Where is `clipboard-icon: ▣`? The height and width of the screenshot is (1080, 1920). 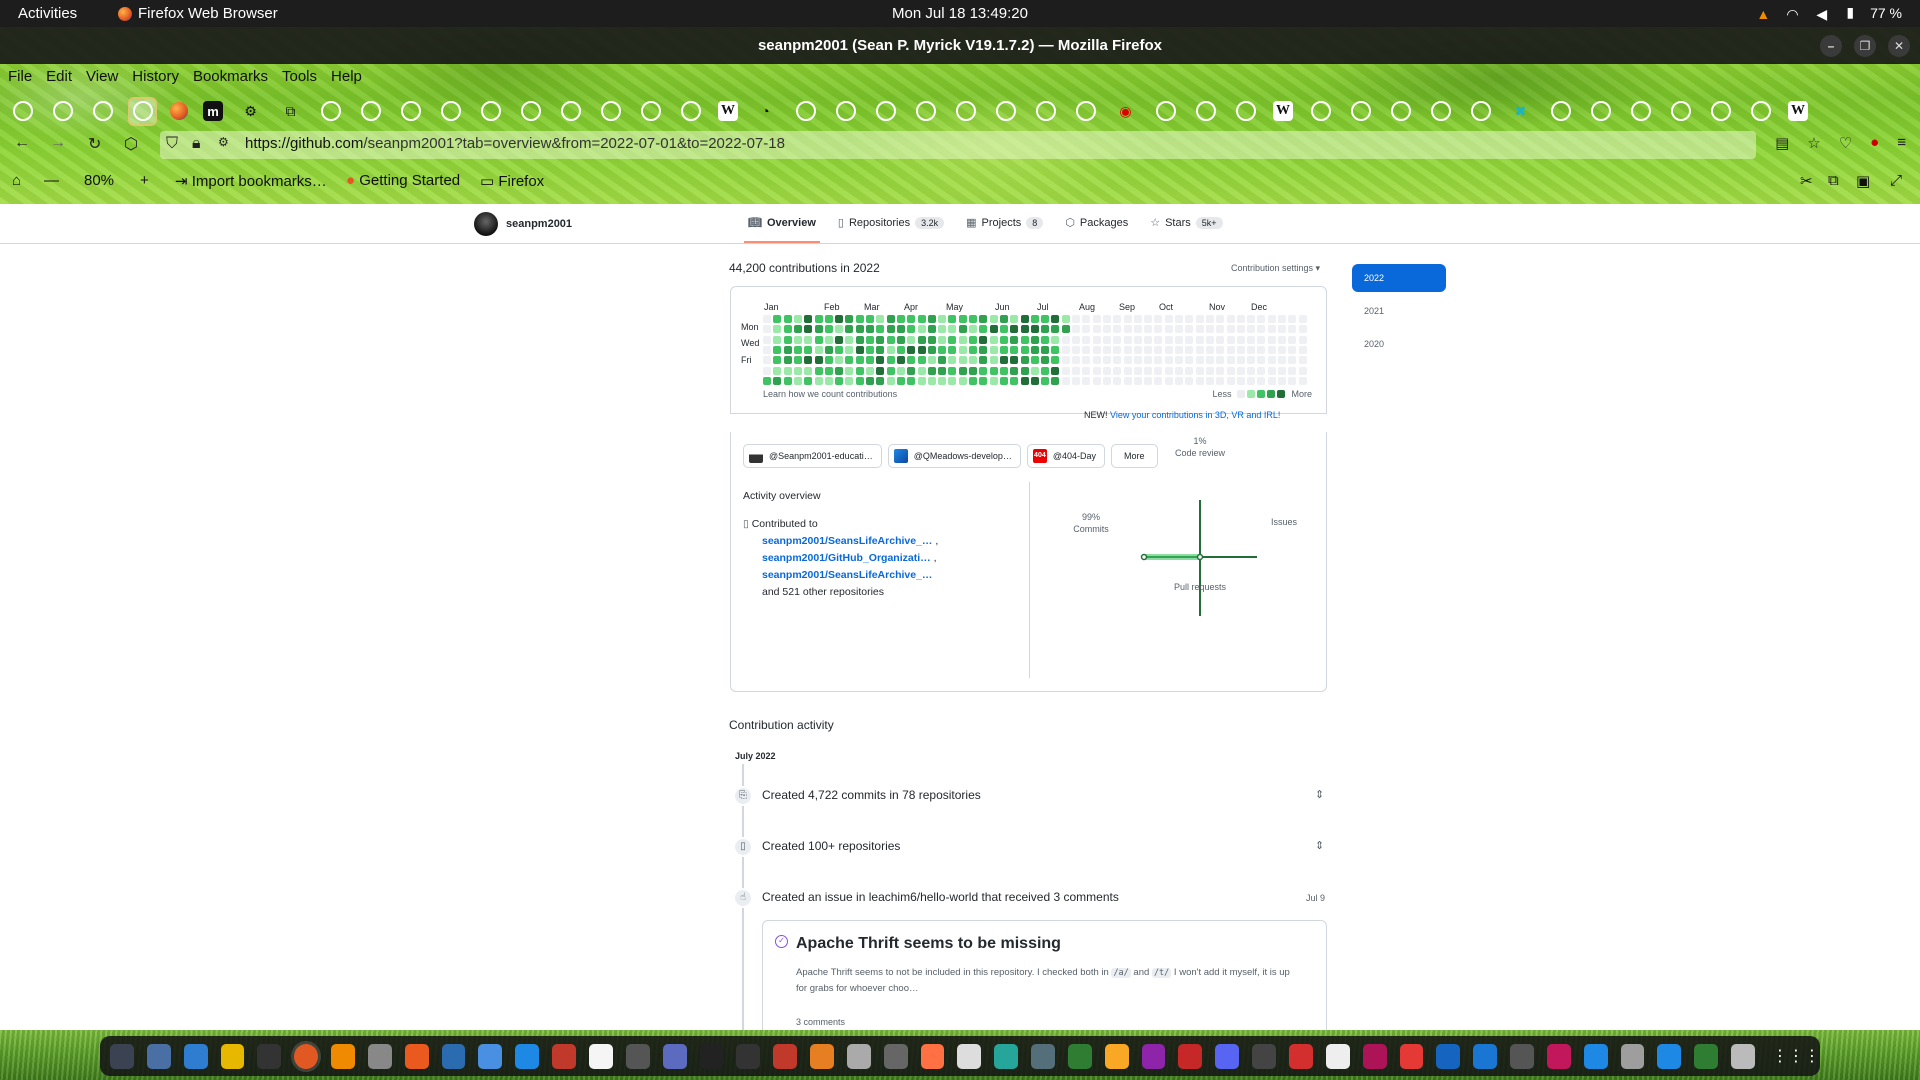
clipboard-icon: ▣ is located at coordinates (1863, 181).